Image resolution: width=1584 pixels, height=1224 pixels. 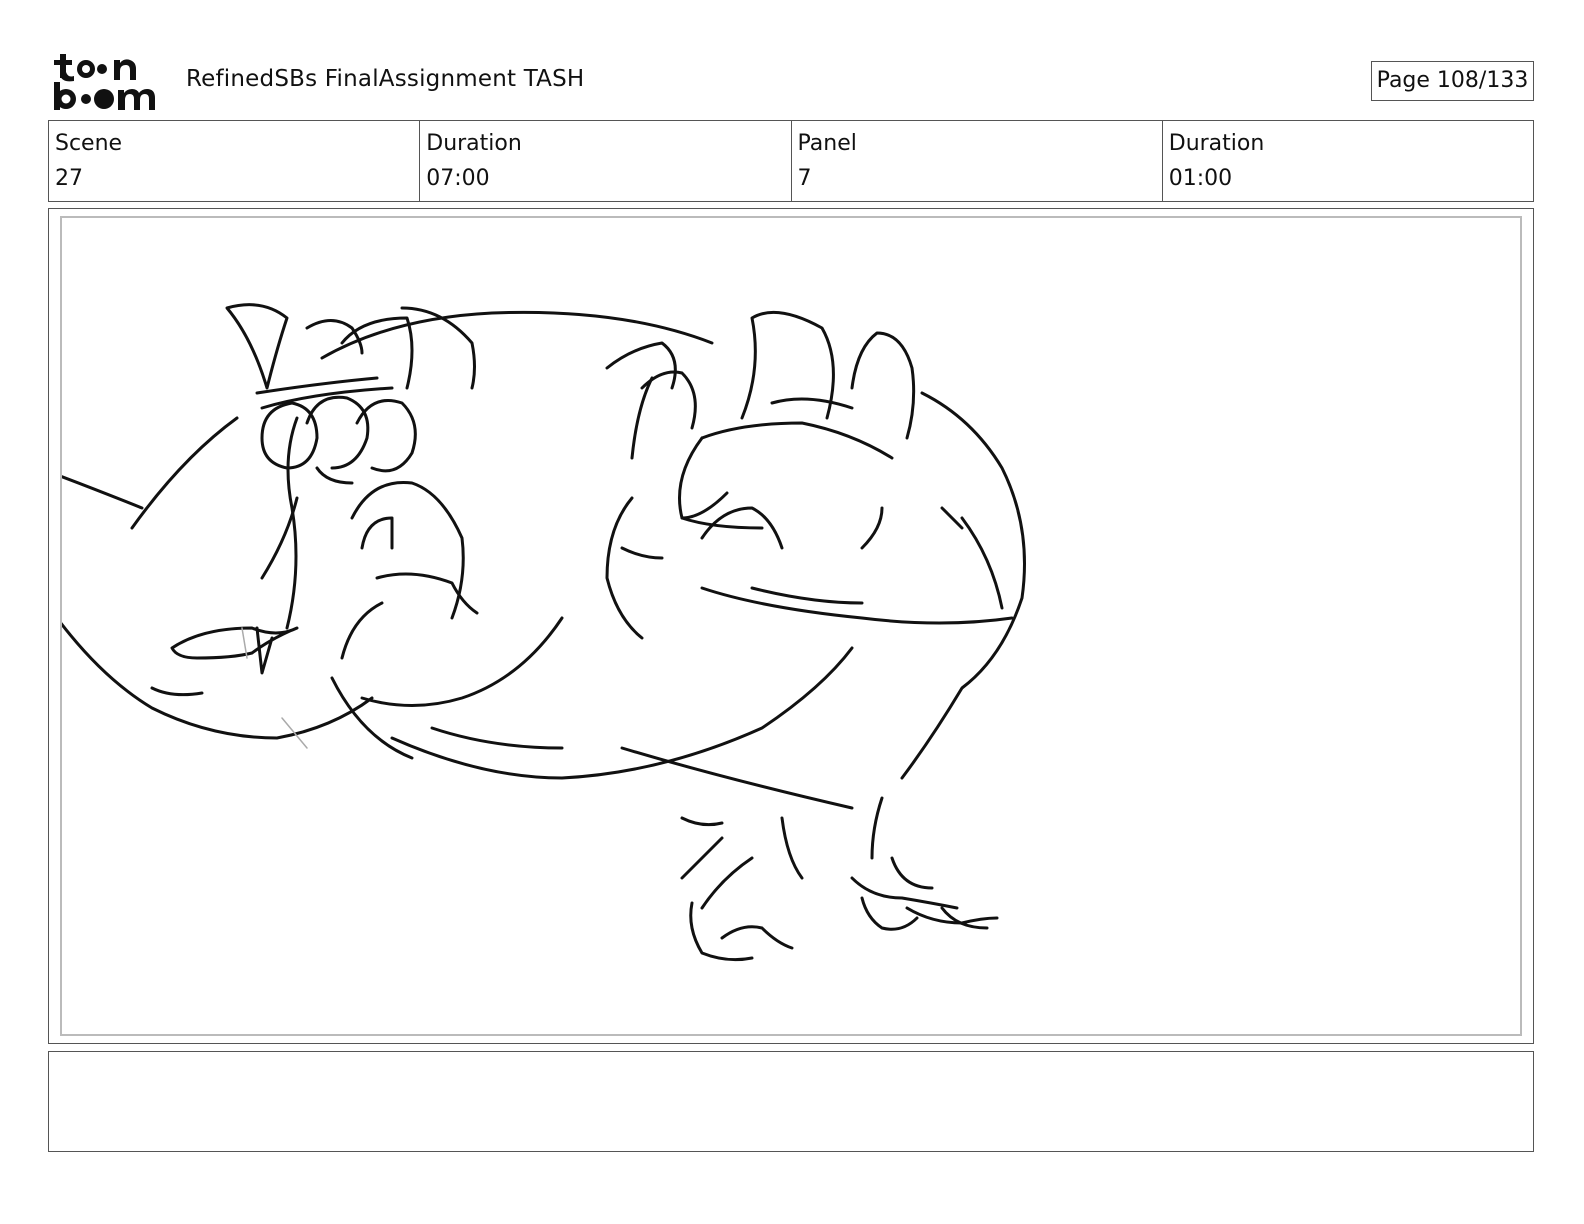 I want to click on panel-duration-value: 01:00, so click(x=1200, y=178).